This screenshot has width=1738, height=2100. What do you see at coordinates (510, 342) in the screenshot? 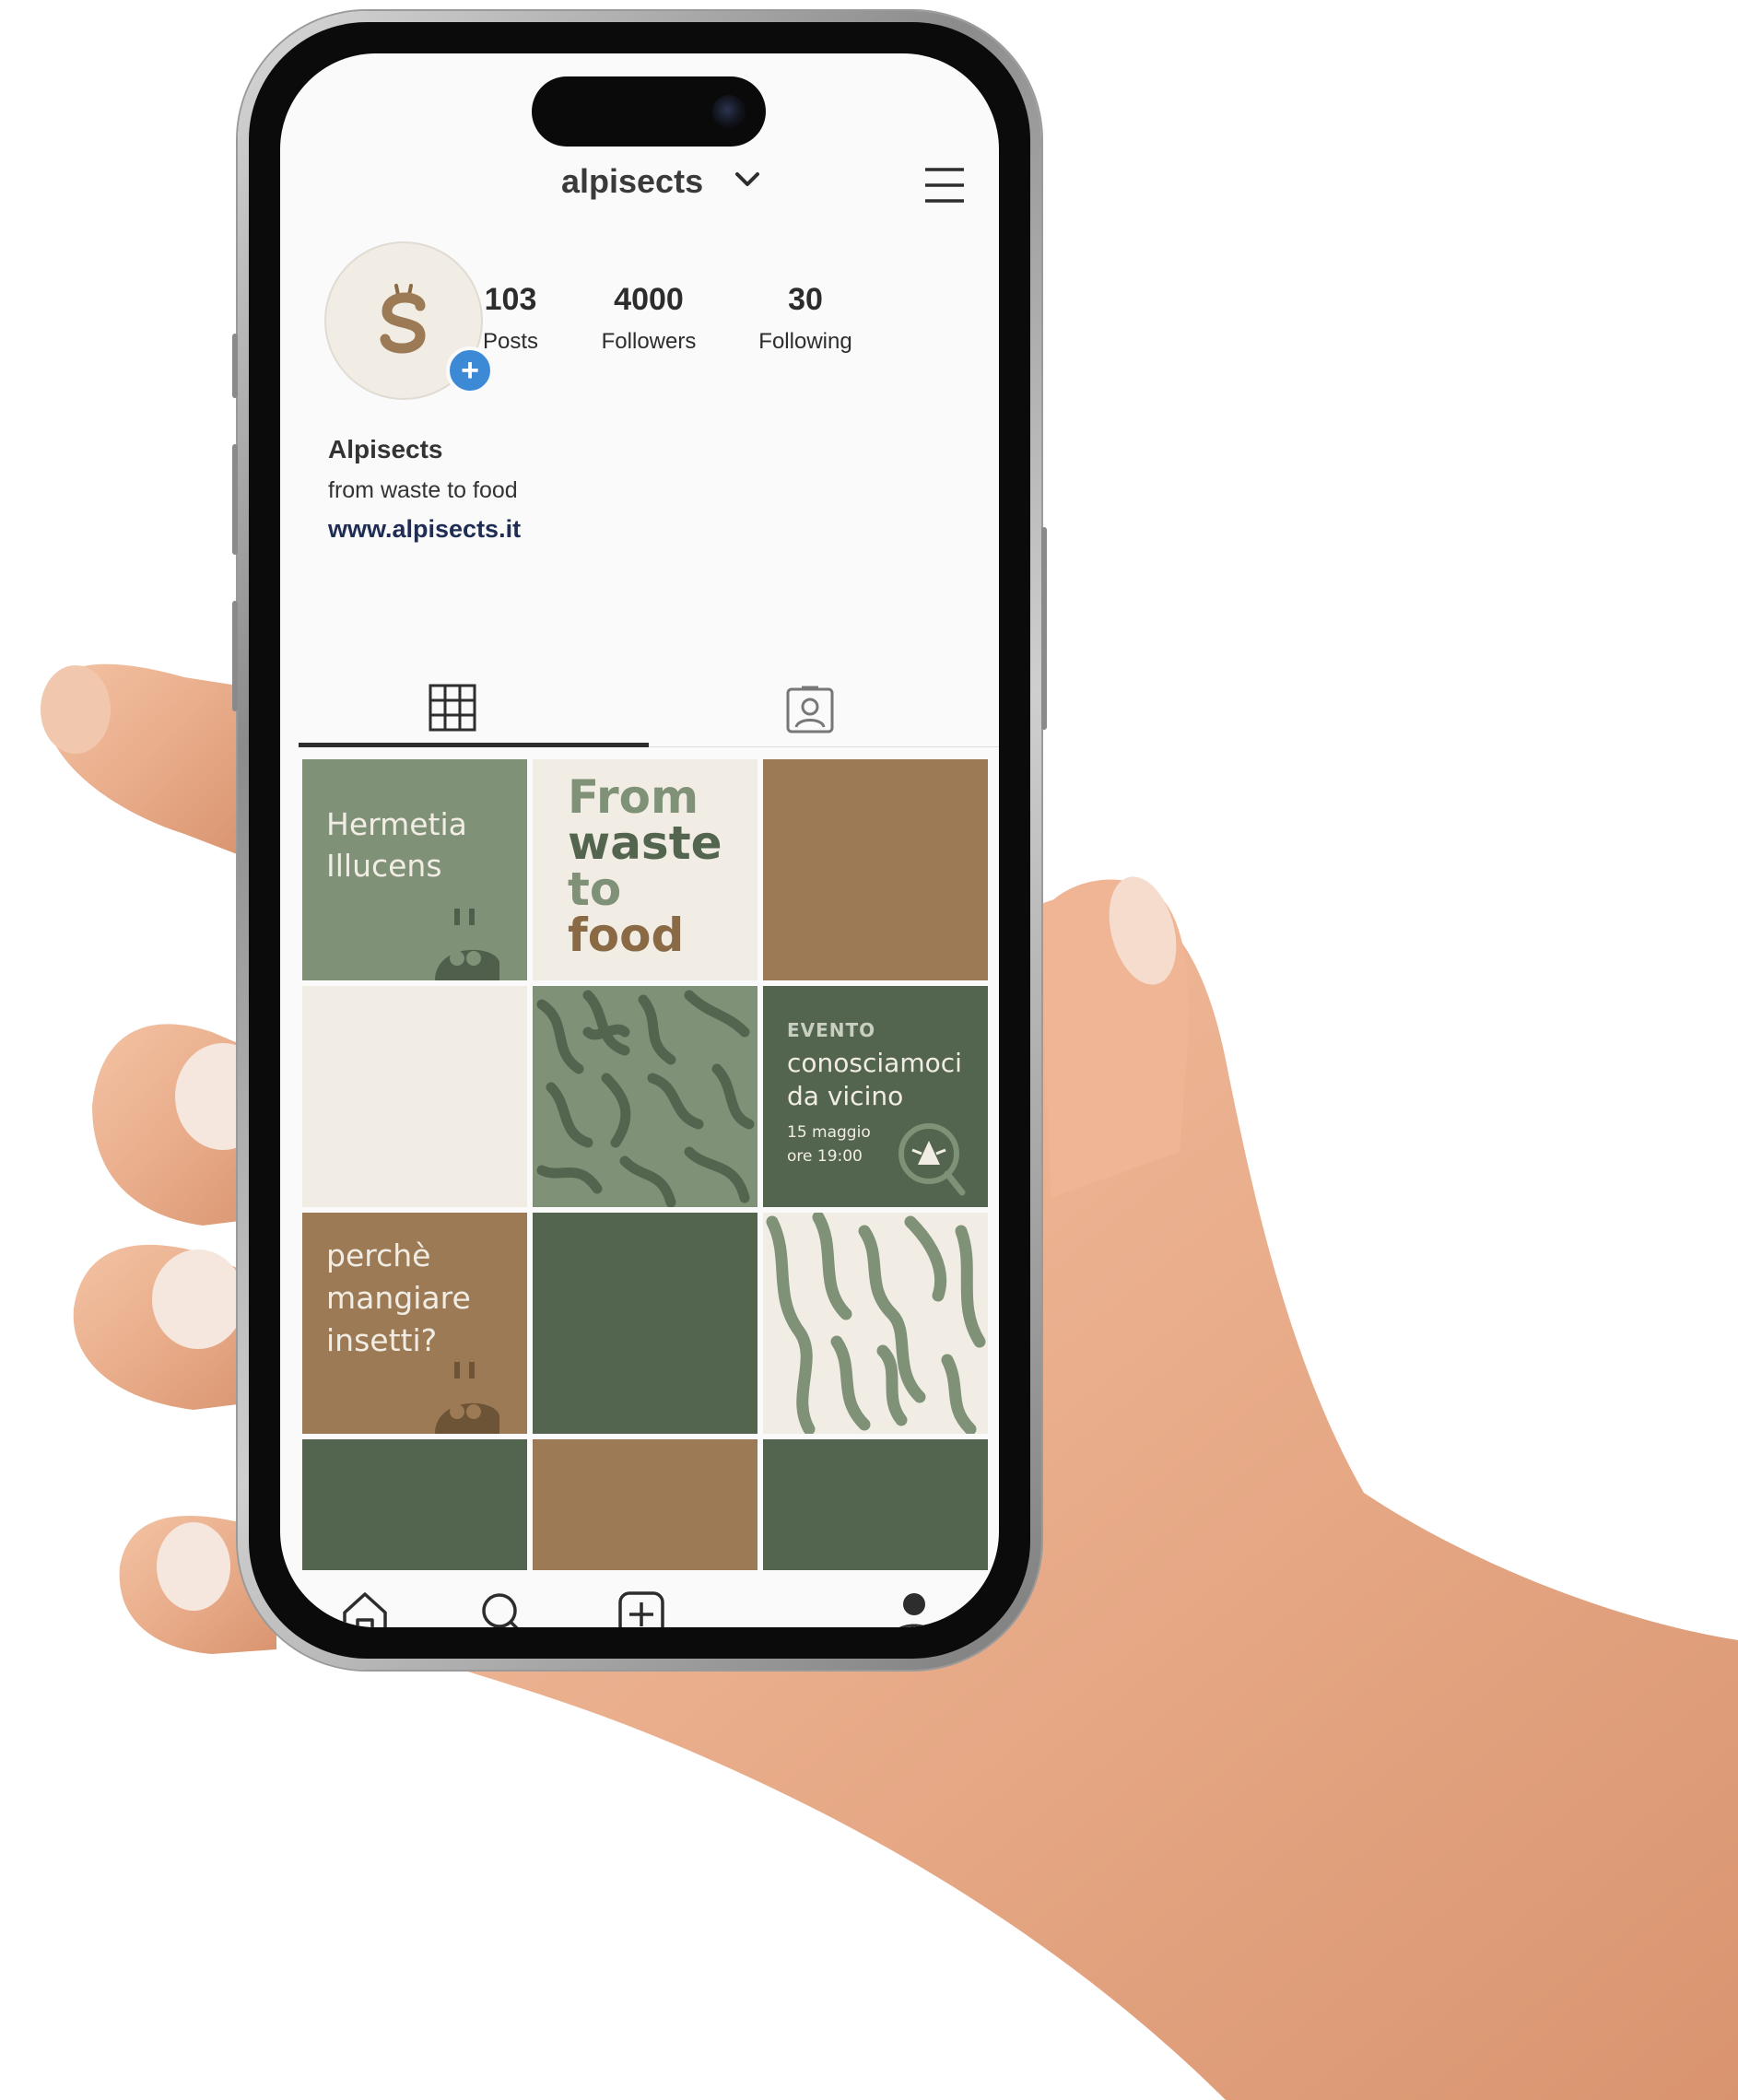
I see `posts-label: Posts` at bounding box center [510, 342].